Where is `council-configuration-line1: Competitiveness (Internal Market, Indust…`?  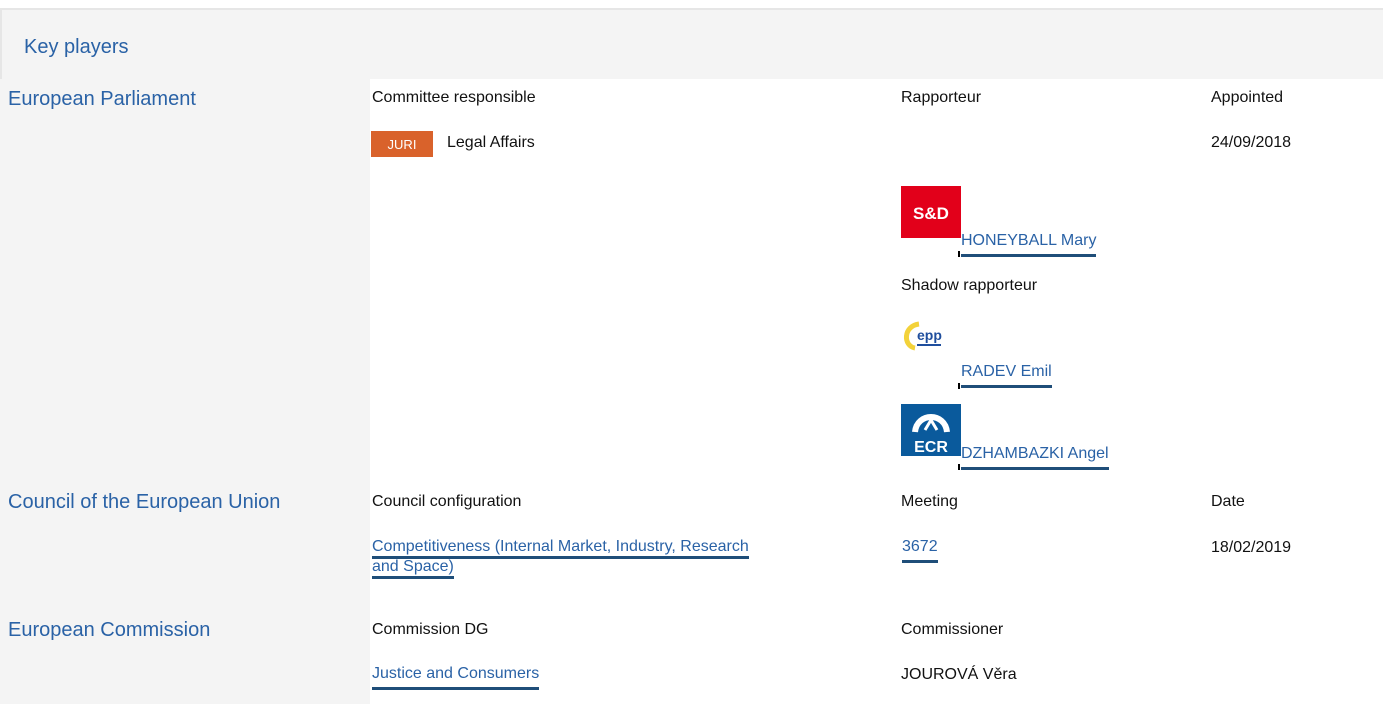
council-configuration-line1: Competitiveness (Internal Market, Indust… is located at coordinates (560, 548).